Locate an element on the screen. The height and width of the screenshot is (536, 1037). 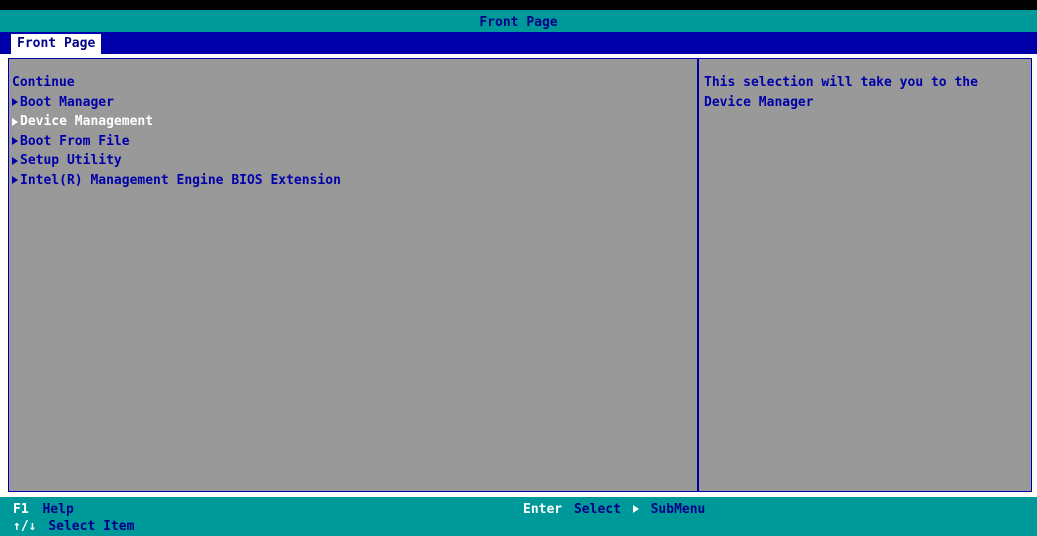
enter-key: Enter is located at coordinates (543, 509).